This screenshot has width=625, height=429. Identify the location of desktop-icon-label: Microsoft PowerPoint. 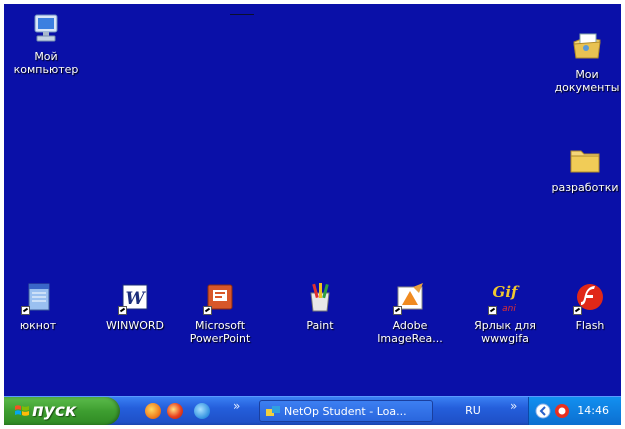
(220, 332).